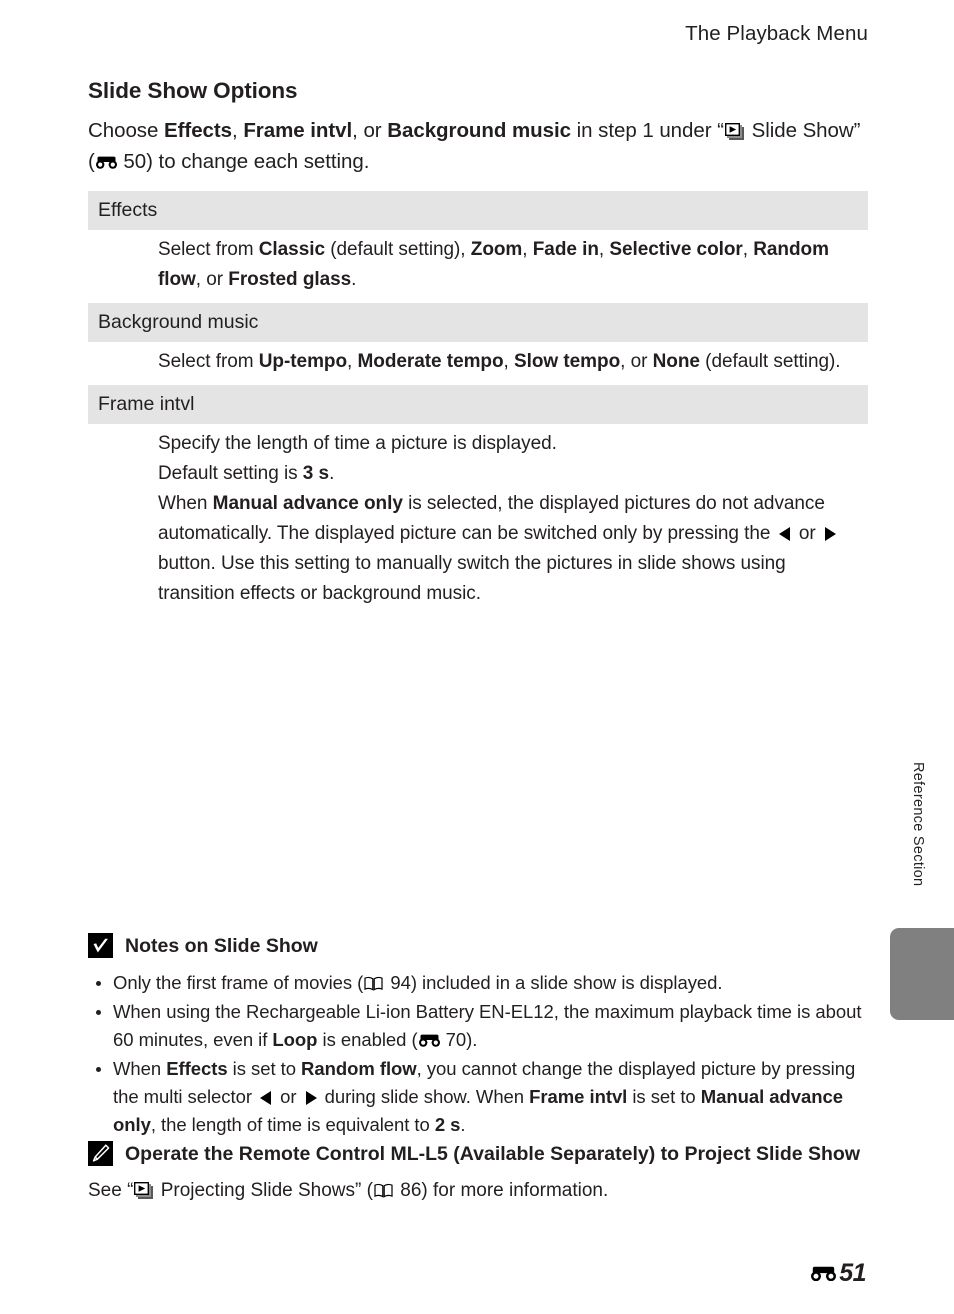 The width and height of the screenshot is (954, 1314). I want to click on effects-t5: ,, so click(748, 249).